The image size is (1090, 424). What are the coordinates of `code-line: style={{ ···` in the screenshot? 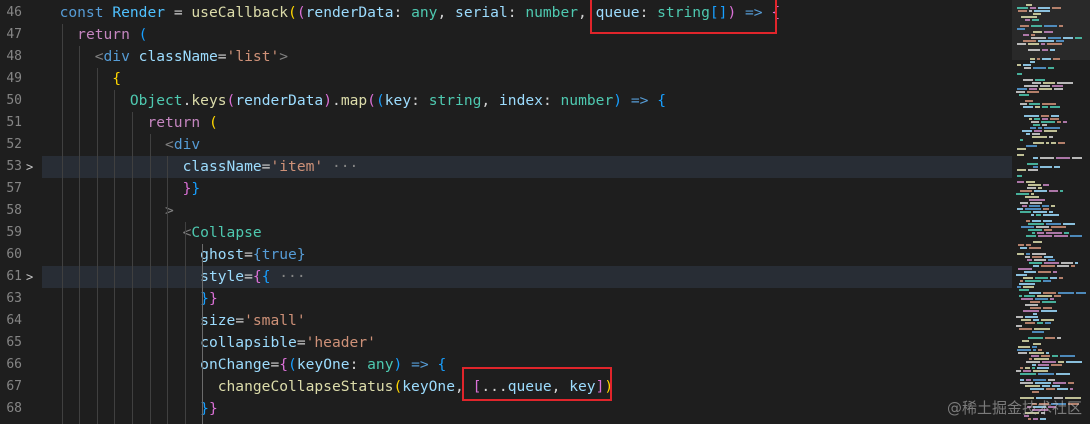 It's located at (527, 277).